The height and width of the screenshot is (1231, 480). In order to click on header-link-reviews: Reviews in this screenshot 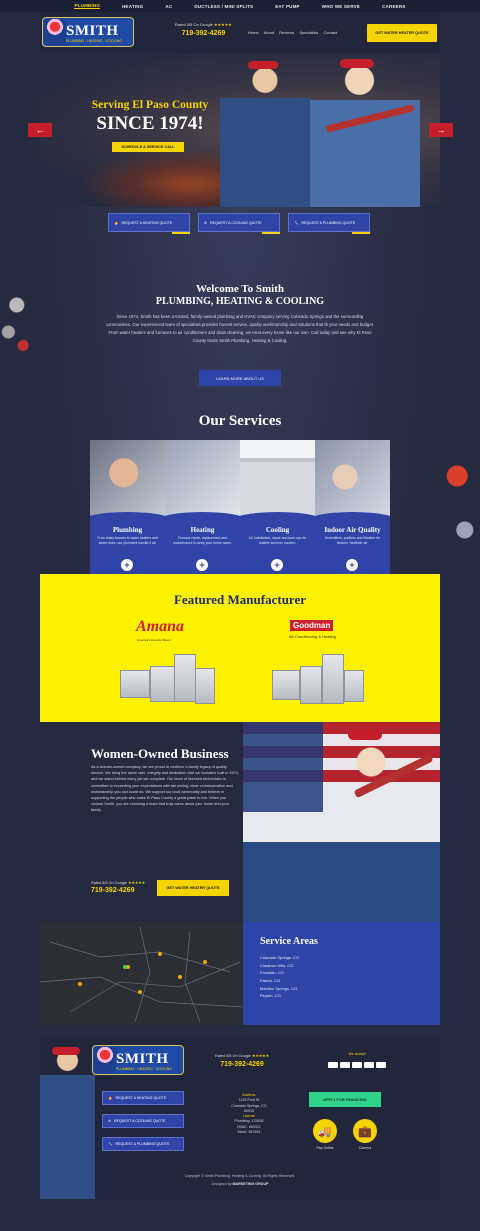, I will do `click(286, 32)`.